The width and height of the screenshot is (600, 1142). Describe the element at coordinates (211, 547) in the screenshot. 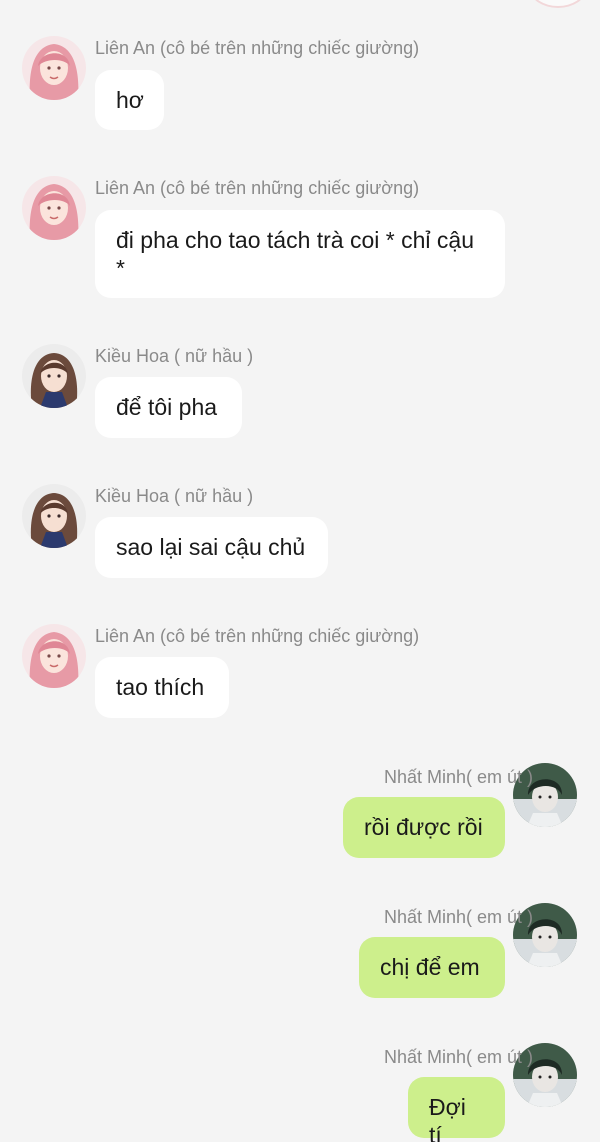

I see `message-bubble: sao lại sai cậu chủ` at that location.